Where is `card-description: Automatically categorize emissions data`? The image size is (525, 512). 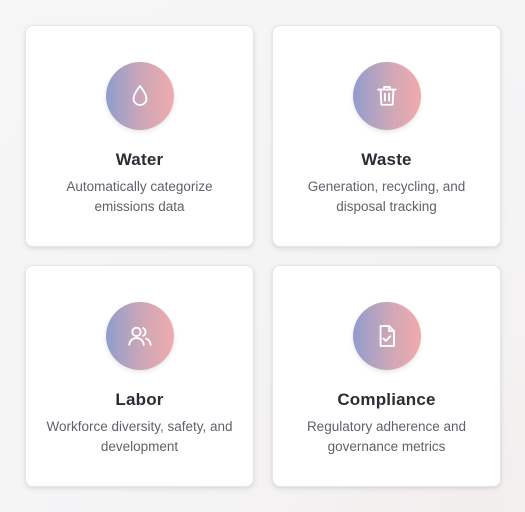 card-description: Automatically categorize emissions data is located at coordinates (139, 196).